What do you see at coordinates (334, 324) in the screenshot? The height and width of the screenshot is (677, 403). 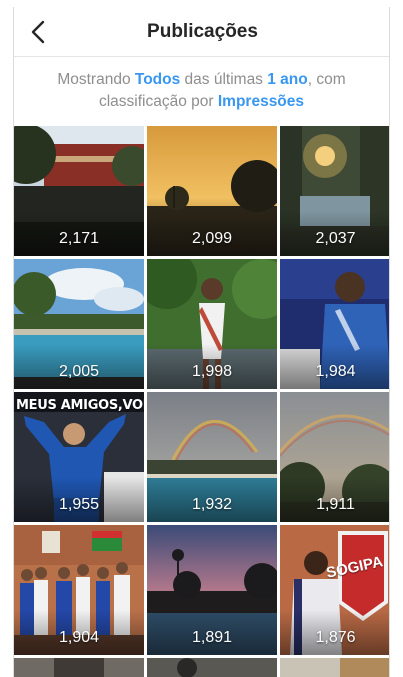 I see `post-tile: 1,984` at bounding box center [334, 324].